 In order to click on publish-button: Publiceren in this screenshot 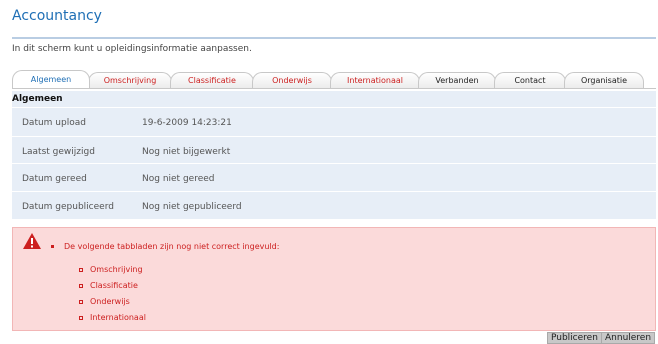, I will do `click(574, 338)`.